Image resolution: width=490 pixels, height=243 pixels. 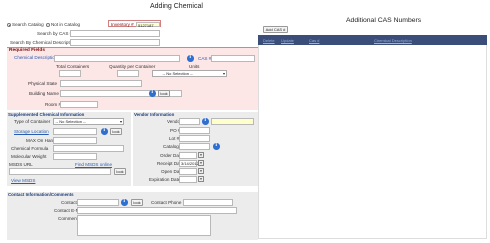 What do you see at coordinates (194, 66) in the screenshot?
I see `units-label: Units` at bounding box center [194, 66].